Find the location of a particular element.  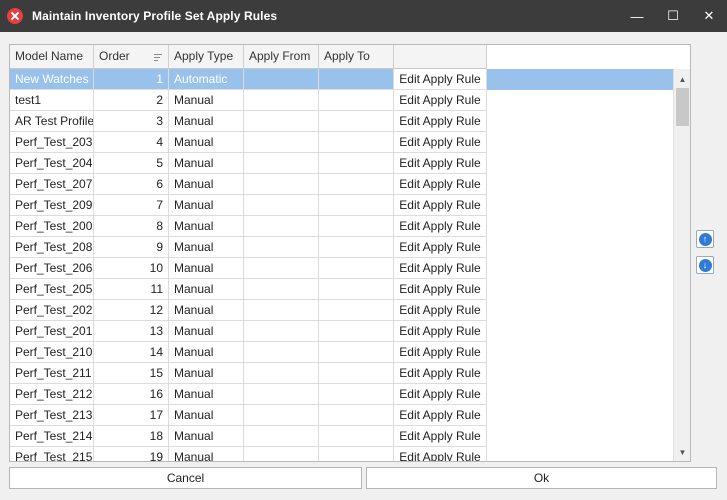

model-name-cell: Perf_Test_210 is located at coordinates (52, 352).